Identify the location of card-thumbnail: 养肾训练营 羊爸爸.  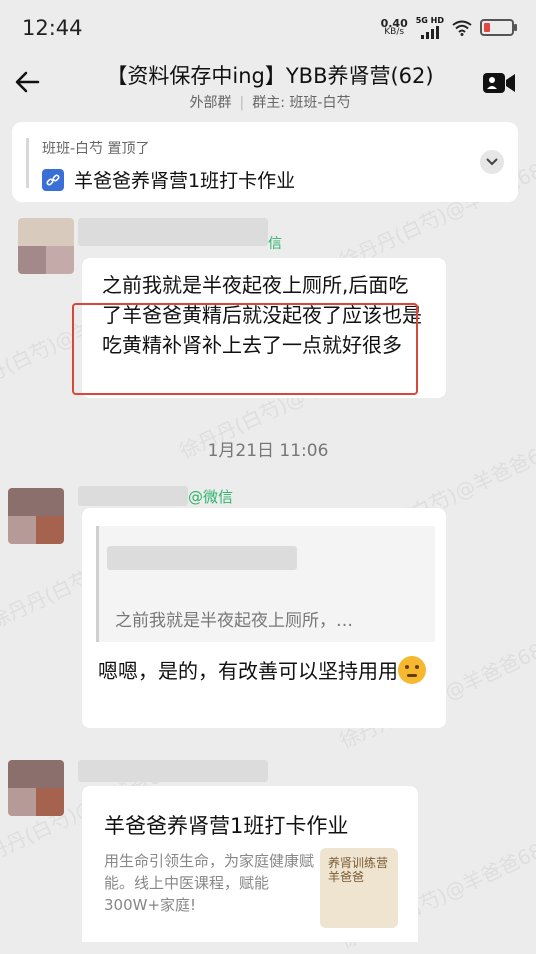
(359, 888).